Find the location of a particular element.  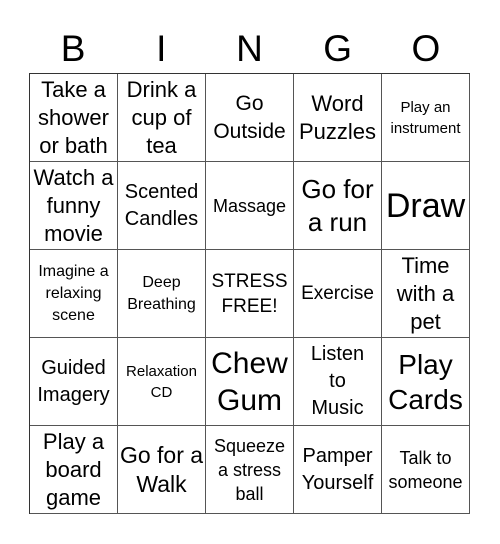

cell-text: Watch a funny movie is located at coordinates (73, 205).